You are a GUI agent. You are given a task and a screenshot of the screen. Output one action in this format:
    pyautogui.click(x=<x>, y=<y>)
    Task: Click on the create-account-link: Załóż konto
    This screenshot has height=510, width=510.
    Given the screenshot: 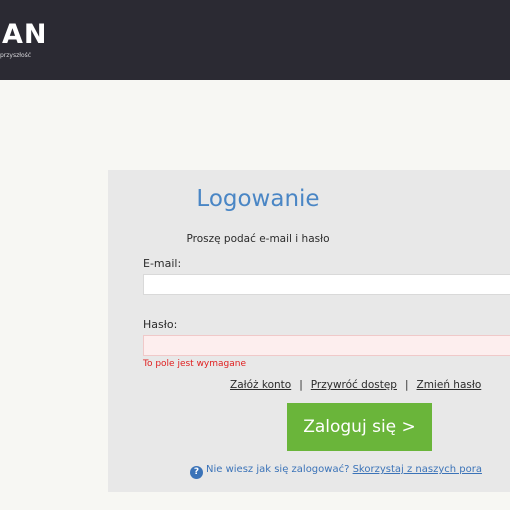 What is the action you would take?
    pyautogui.click(x=260, y=385)
    